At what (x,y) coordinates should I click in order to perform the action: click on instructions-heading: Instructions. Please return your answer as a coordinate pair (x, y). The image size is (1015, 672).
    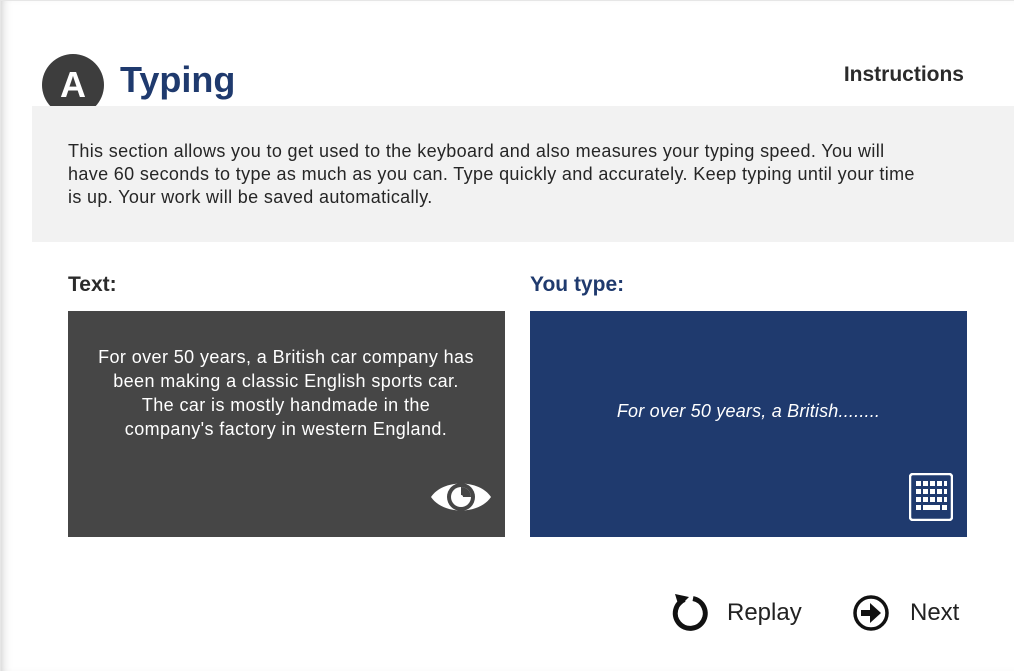
    Looking at the image, I should click on (903, 74).